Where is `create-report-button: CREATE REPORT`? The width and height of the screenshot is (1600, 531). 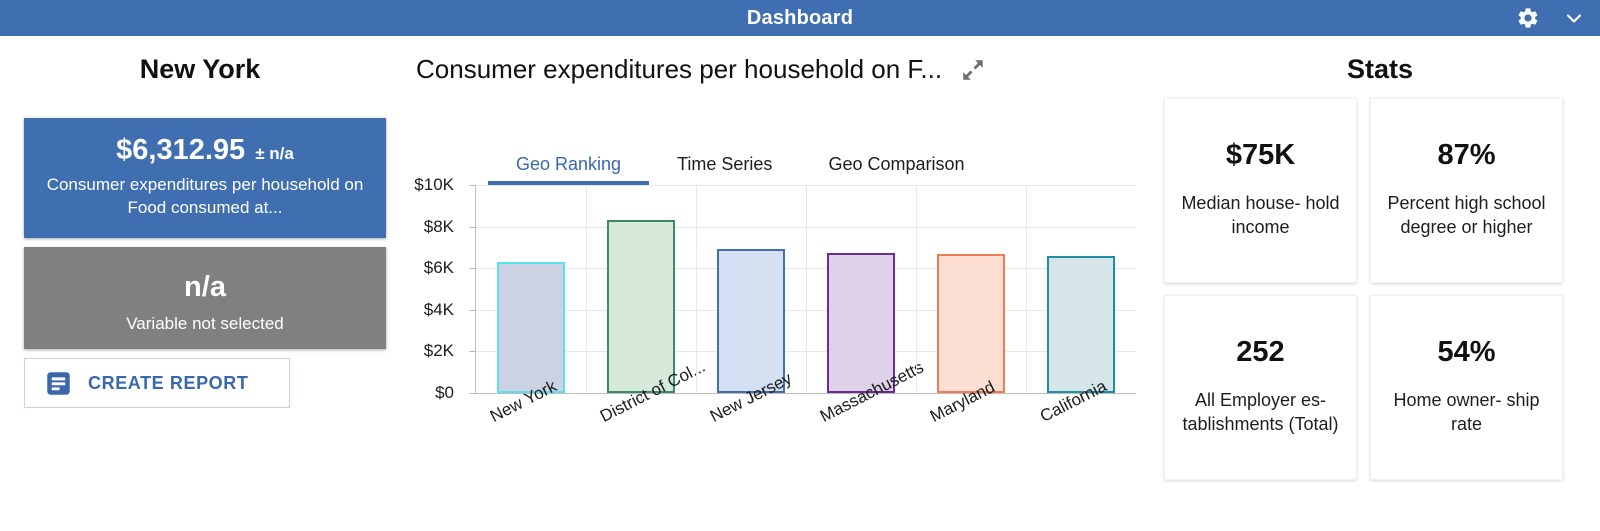 create-report-button: CREATE REPORT is located at coordinates (157, 383).